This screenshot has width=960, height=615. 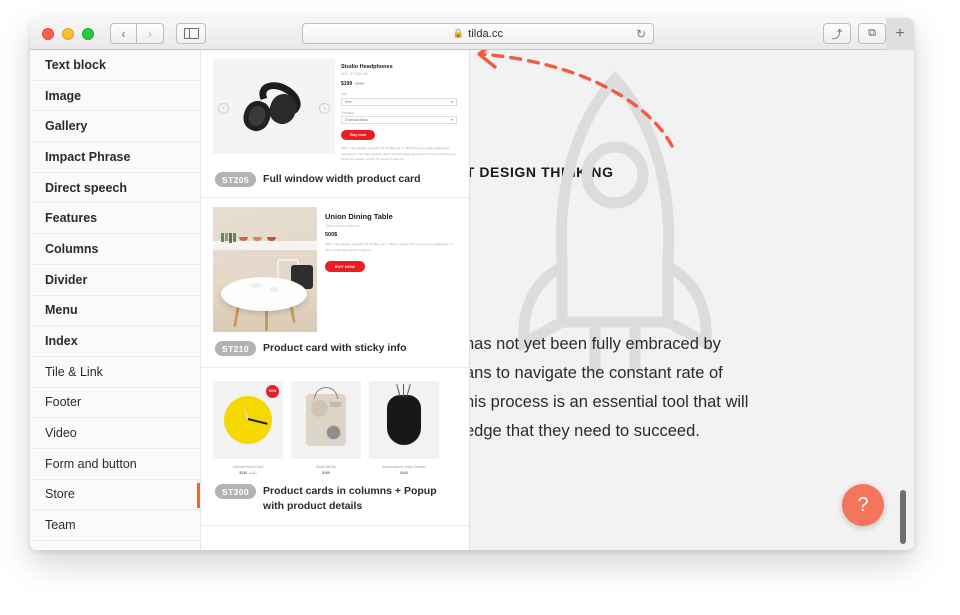 What do you see at coordinates (360, 83) in the screenshot?
I see `old-price-value: $299` at bounding box center [360, 83].